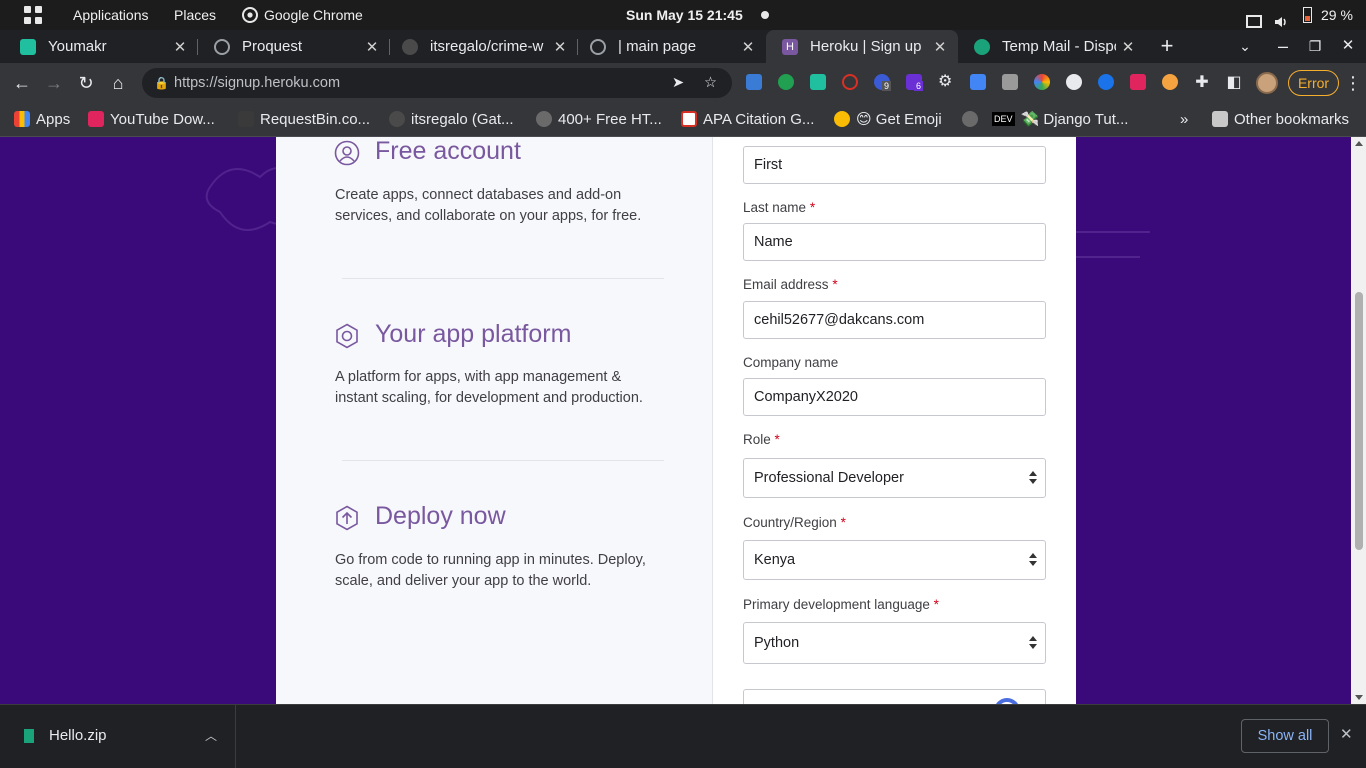 This screenshot has width=1366, height=768. I want to click on country-label: Country/Region *, so click(794, 522).